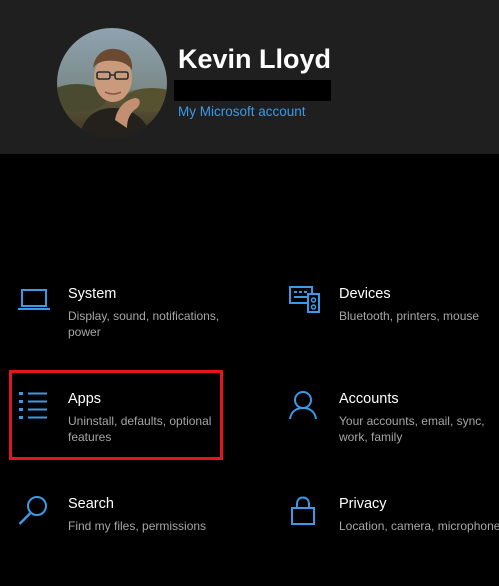 The image size is (499, 586). I want to click on lock-icon, so click(306, 514).